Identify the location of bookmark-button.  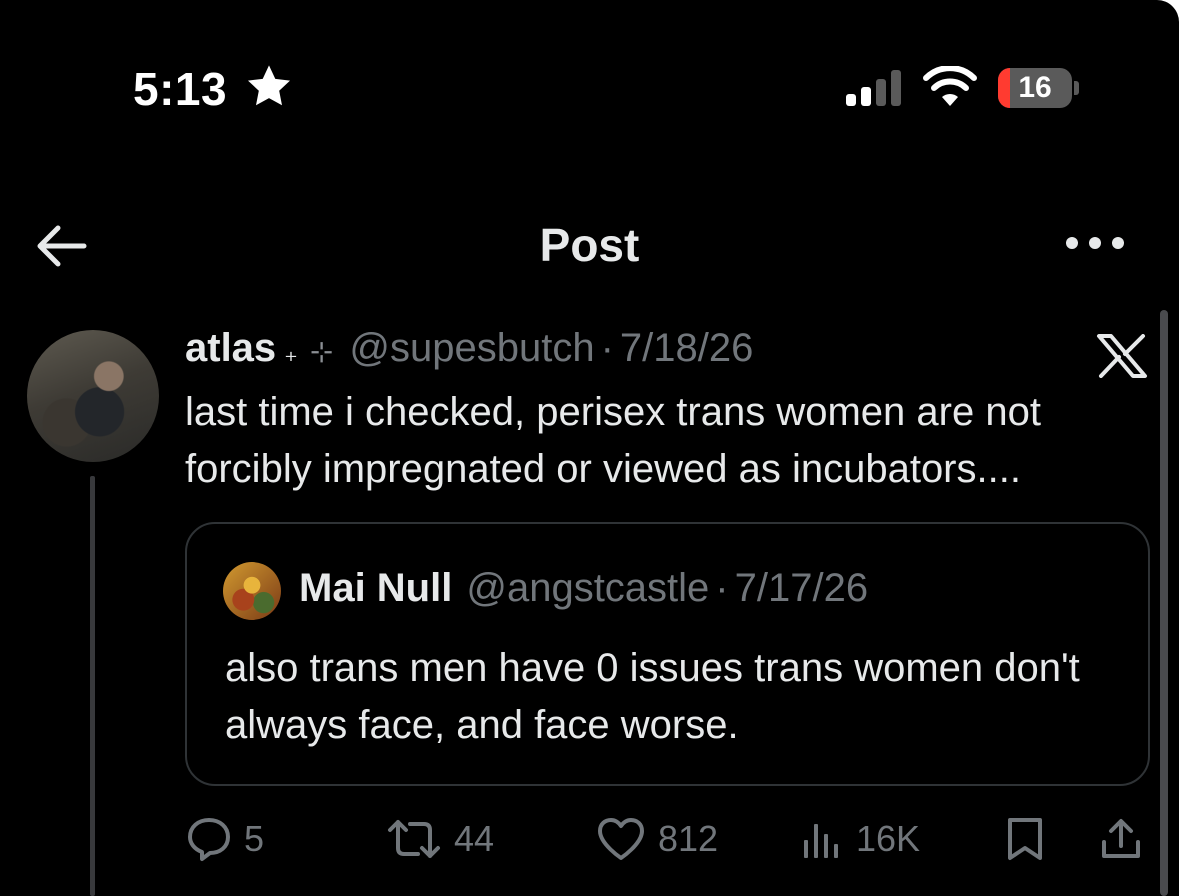
(1025, 839).